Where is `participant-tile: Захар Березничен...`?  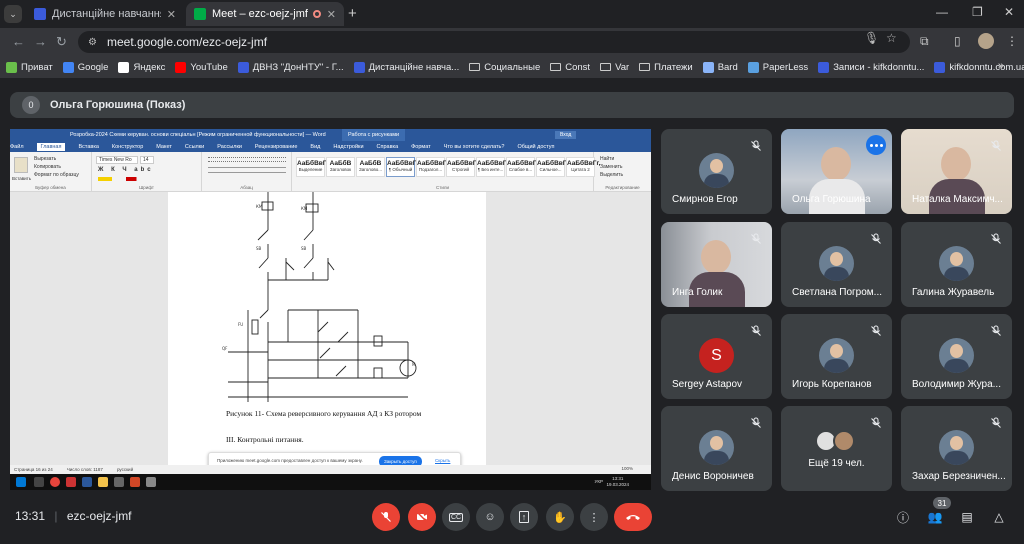
participant-tile: Захар Березничен... is located at coordinates (956, 448).